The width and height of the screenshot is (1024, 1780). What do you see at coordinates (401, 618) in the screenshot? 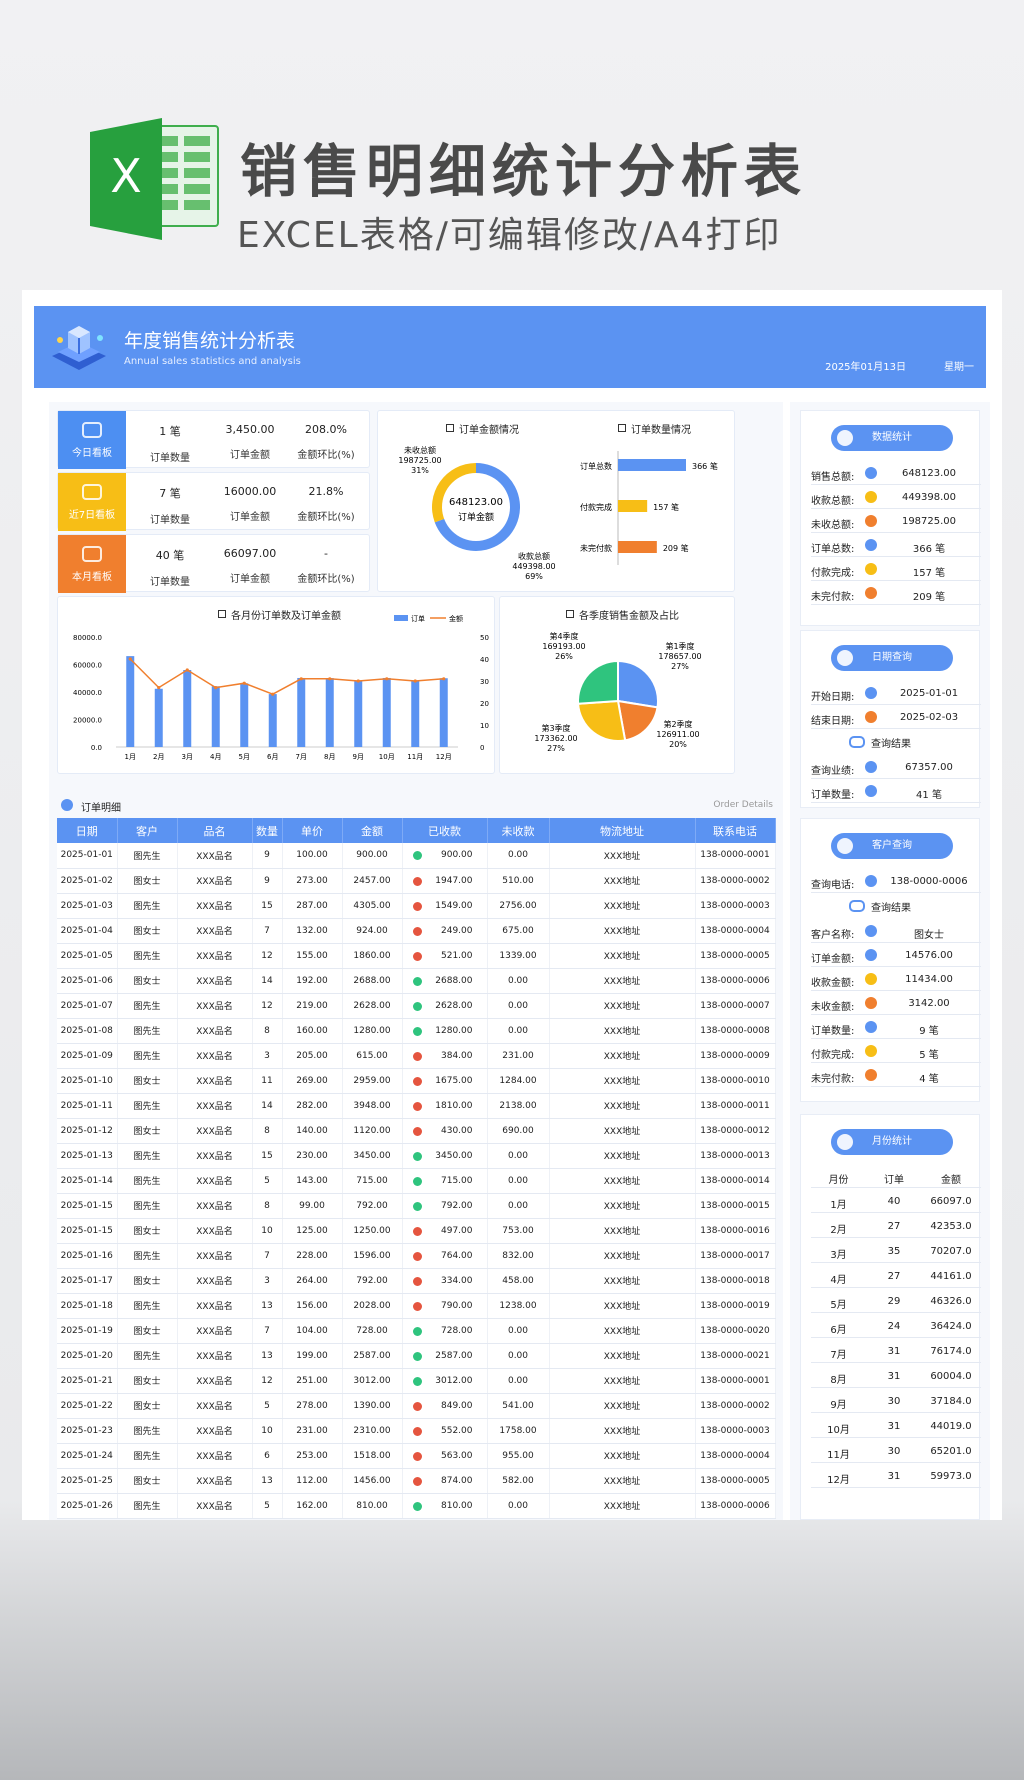
I see `legend-bar-swatch` at bounding box center [401, 618].